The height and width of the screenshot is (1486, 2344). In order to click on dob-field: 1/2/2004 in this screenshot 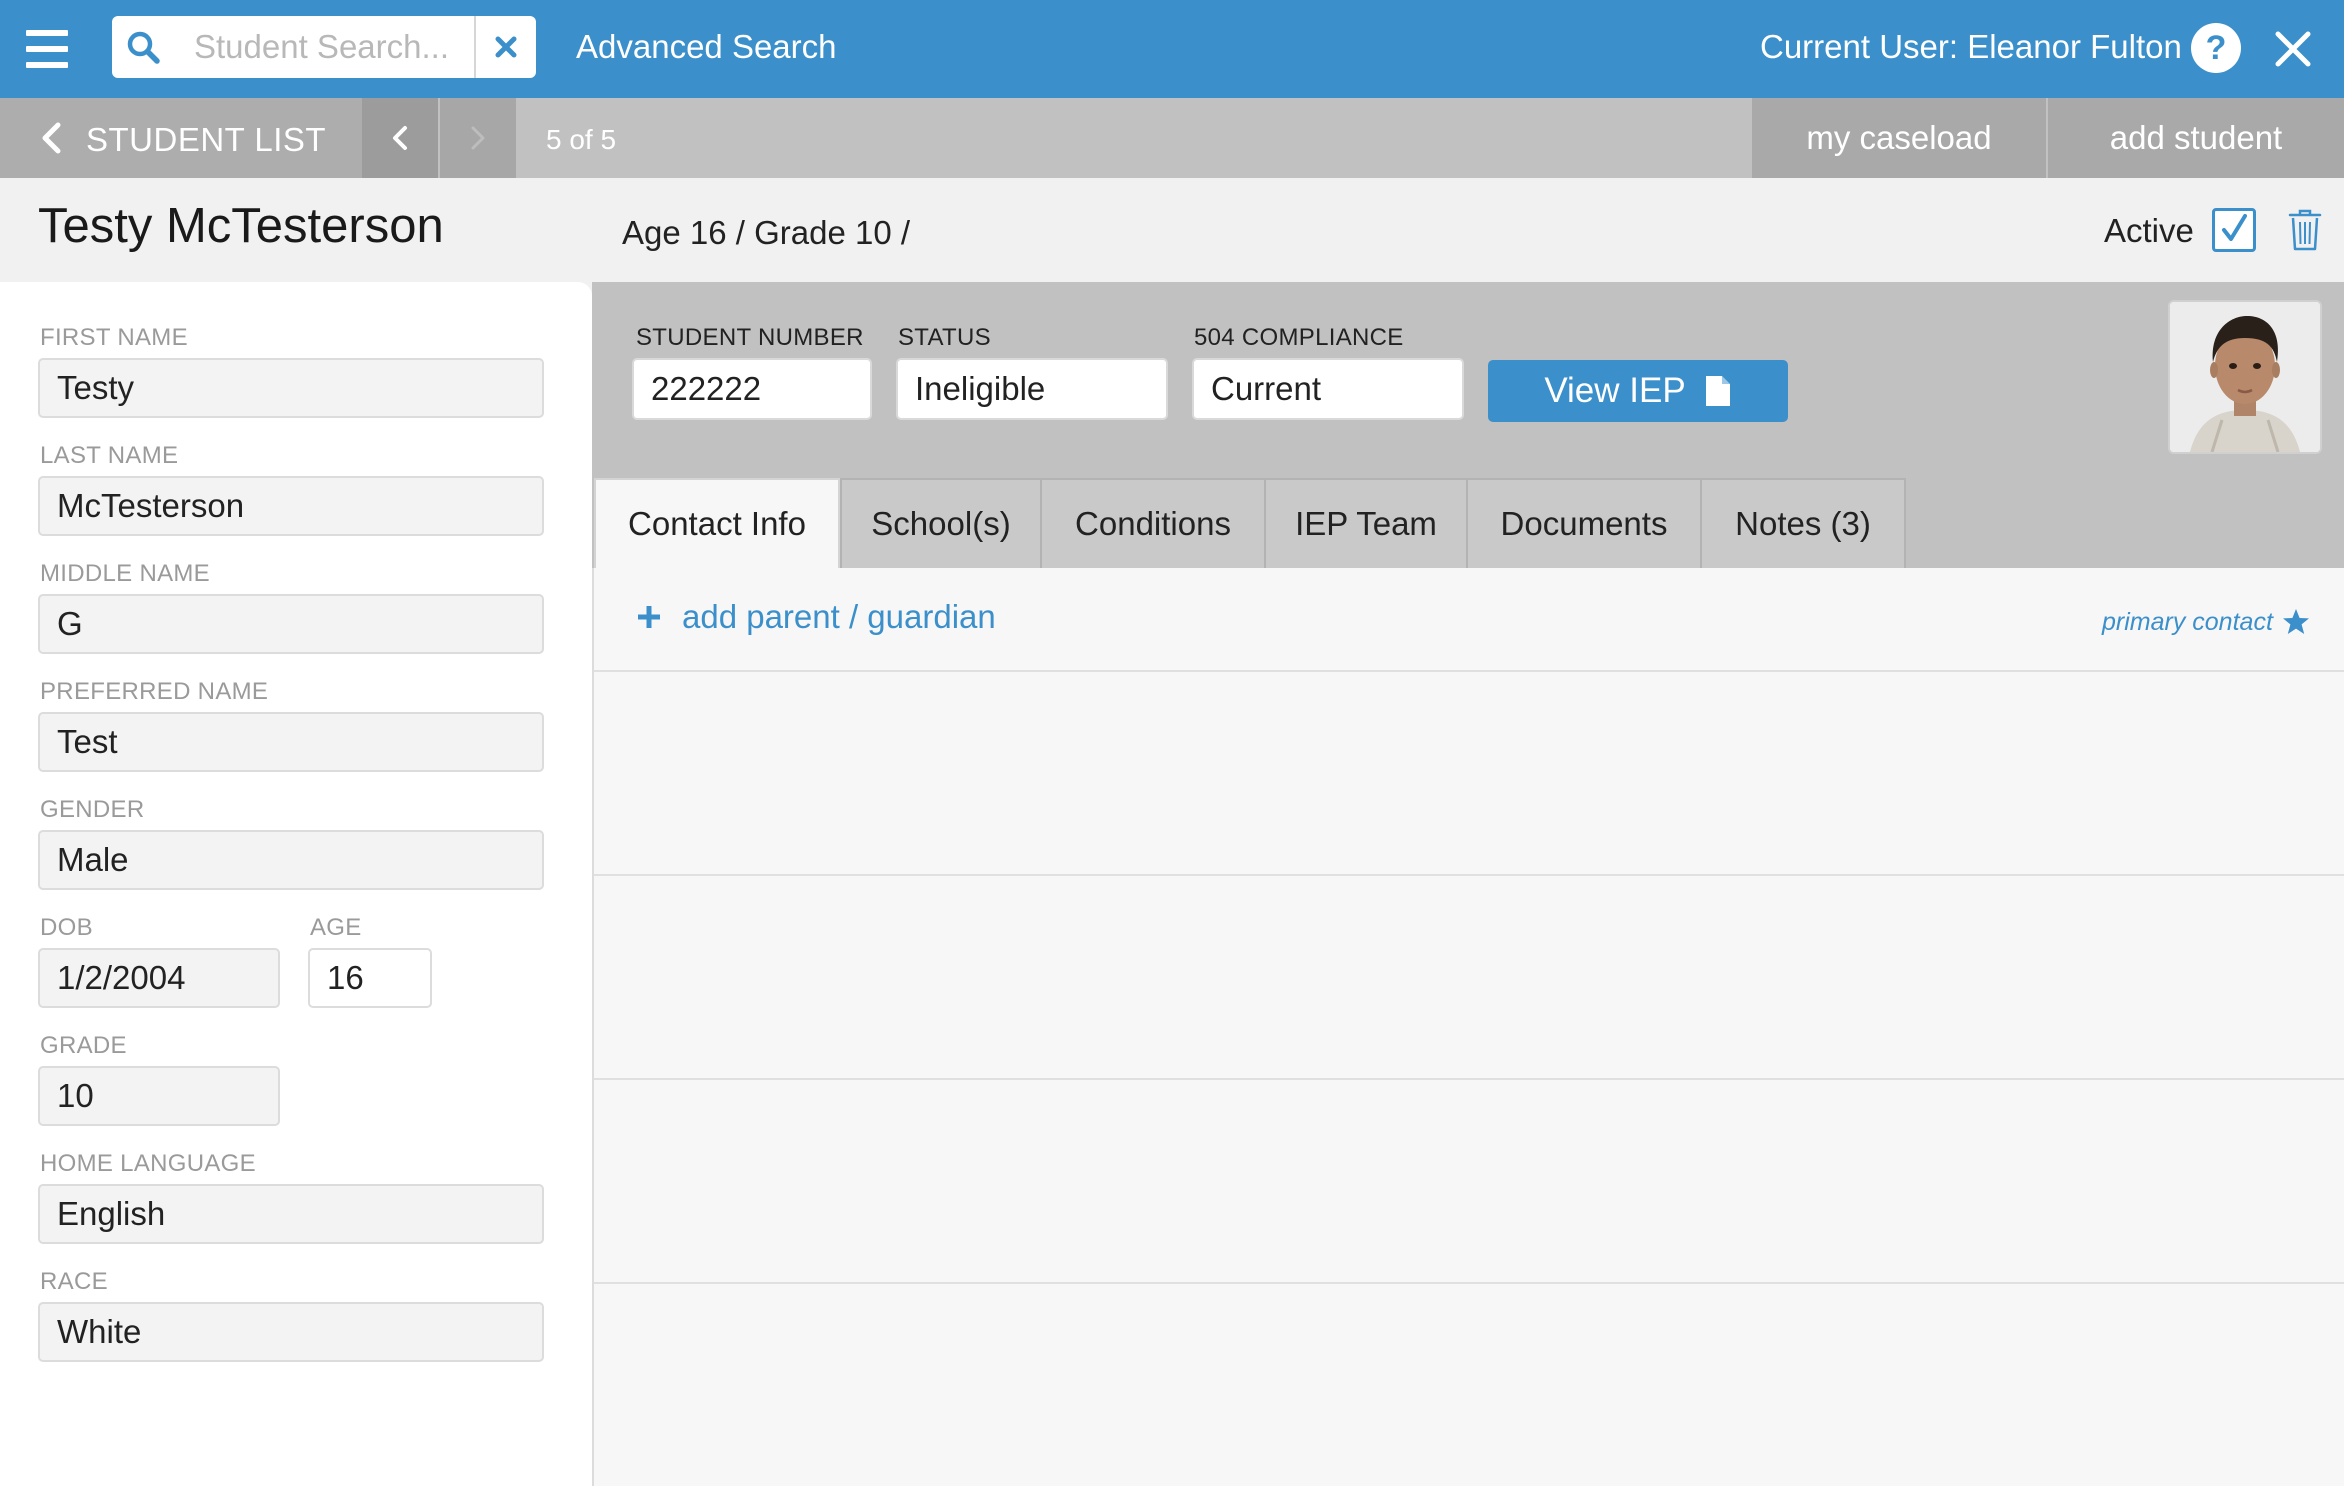, I will do `click(159, 978)`.